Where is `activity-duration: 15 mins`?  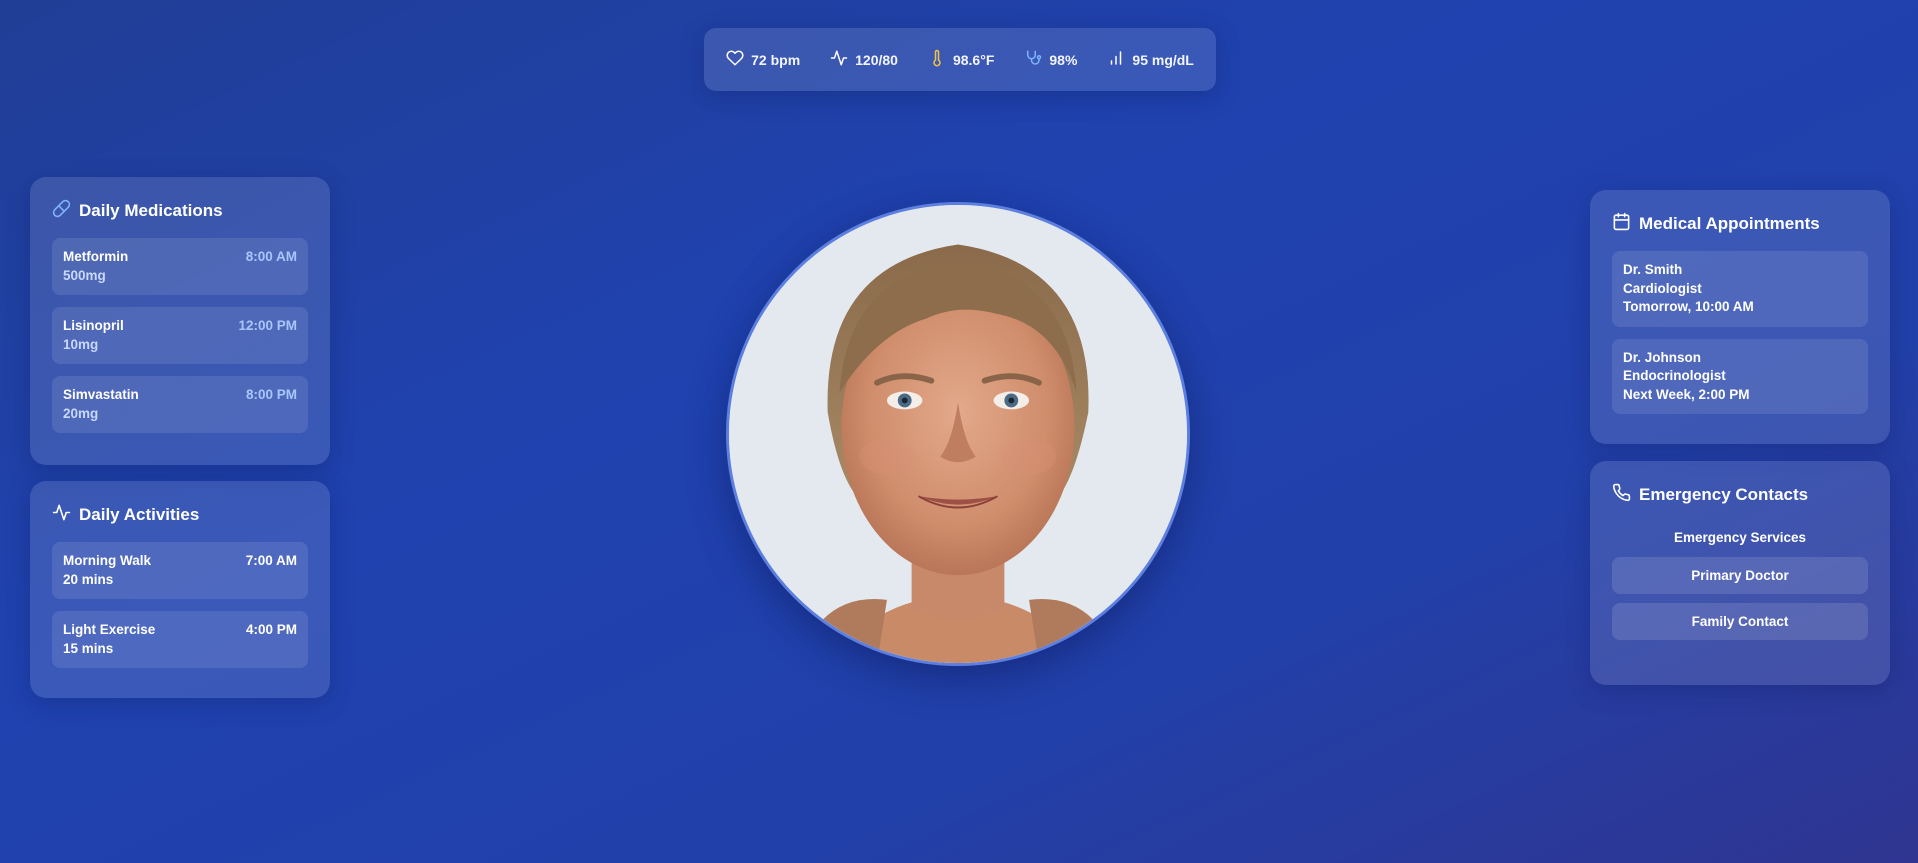
activity-duration: 15 mins is located at coordinates (88, 648).